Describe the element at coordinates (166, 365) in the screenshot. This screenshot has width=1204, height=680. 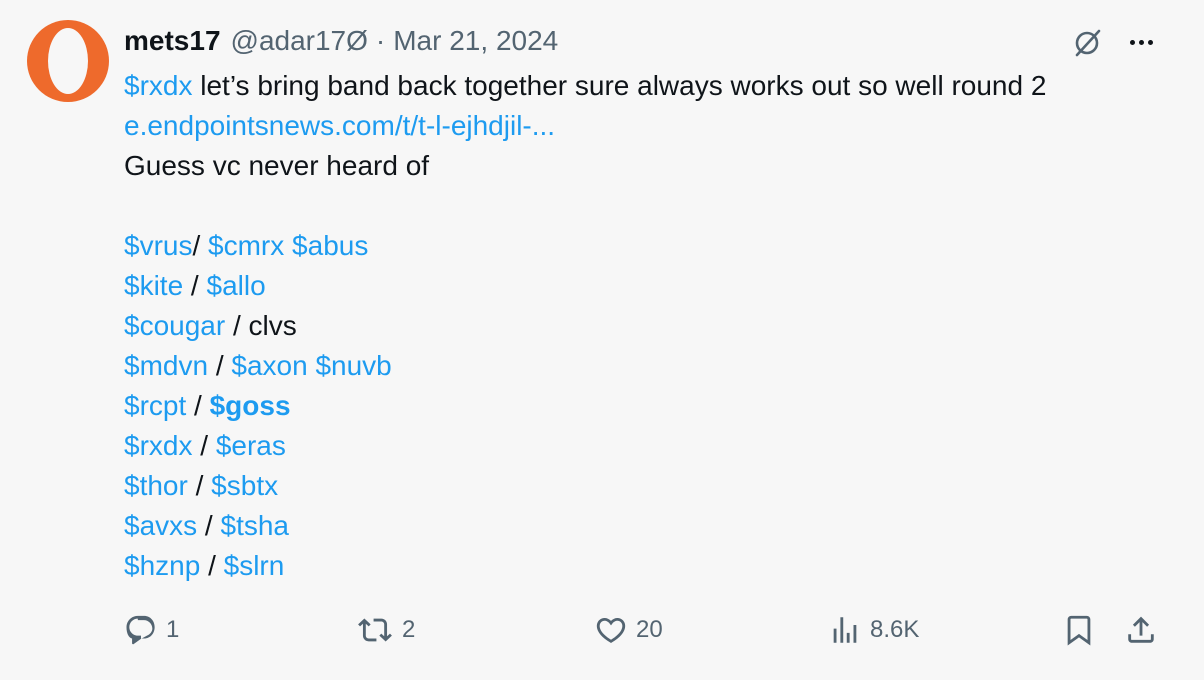
I see `cashtag-link: $mdvn` at that location.